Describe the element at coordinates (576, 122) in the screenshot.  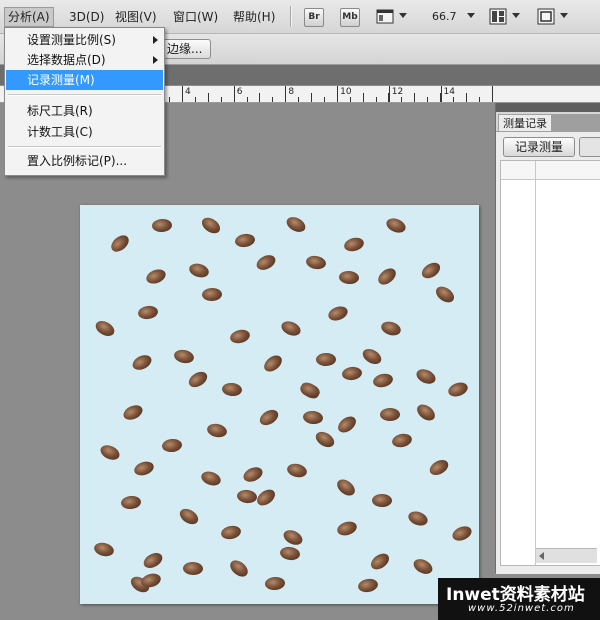
I see `panel-tab-area` at that location.